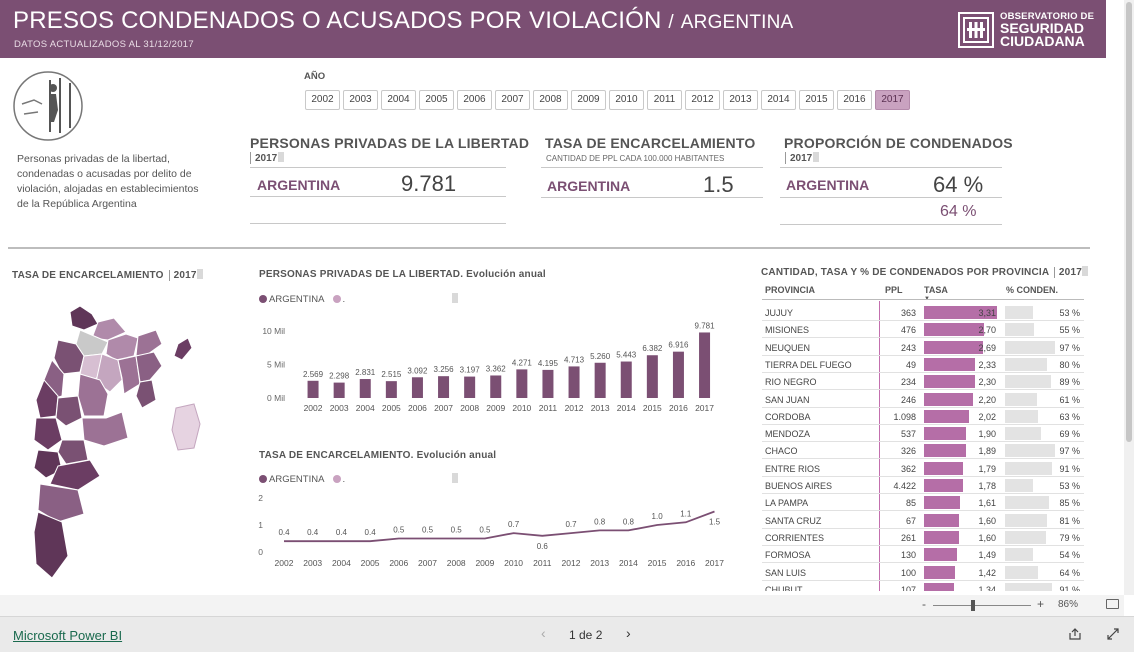 The width and height of the screenshot is (1134, 652). Describe the element at coordinates (787, 503) in the screenshot. I see `cell-provincia: LA PAMPA` at that location.